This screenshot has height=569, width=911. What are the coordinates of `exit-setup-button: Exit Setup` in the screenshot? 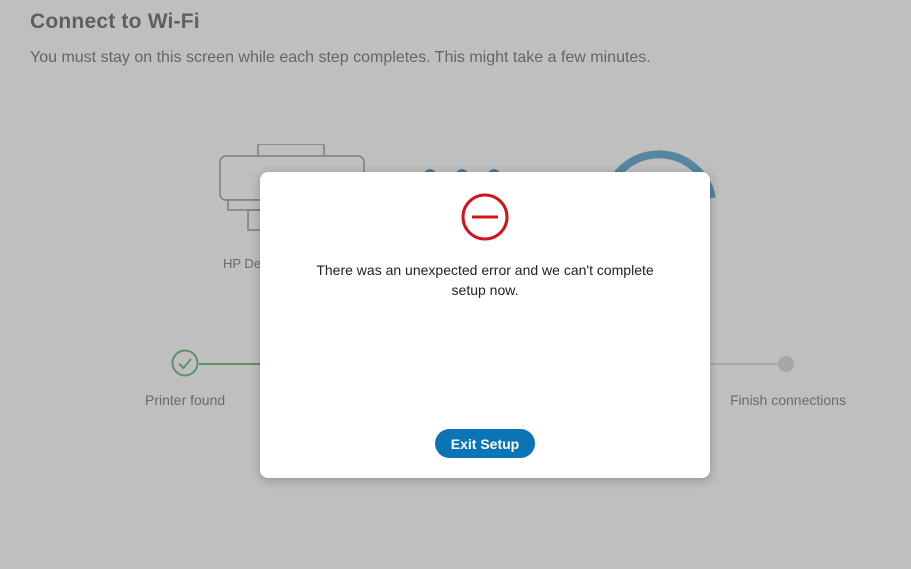 It's located at (485, 443).